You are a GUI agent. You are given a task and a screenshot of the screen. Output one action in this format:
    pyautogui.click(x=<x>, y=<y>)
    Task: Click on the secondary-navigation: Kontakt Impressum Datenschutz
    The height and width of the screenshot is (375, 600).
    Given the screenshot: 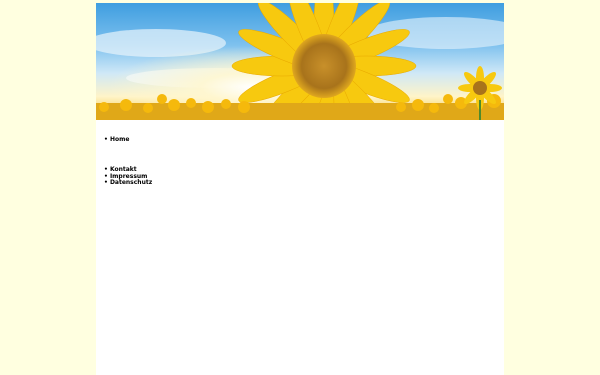 What is the action you would take?
    pyautogui.click(x=128, y=176)
    